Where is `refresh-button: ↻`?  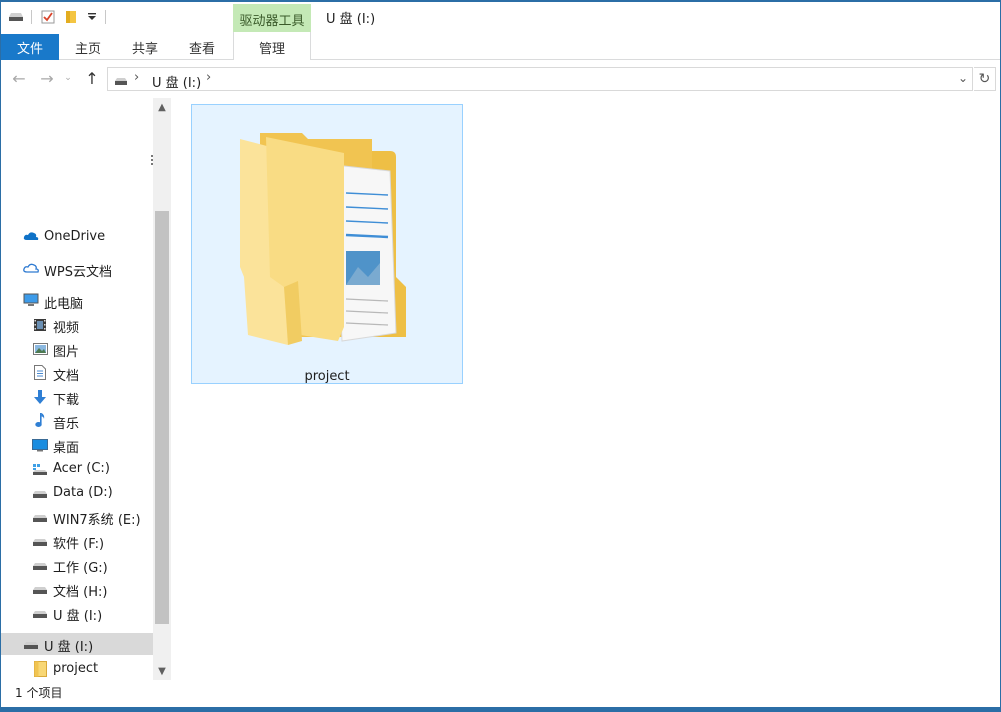 refresh-button: ↻ is located at coordinates (985, 79).